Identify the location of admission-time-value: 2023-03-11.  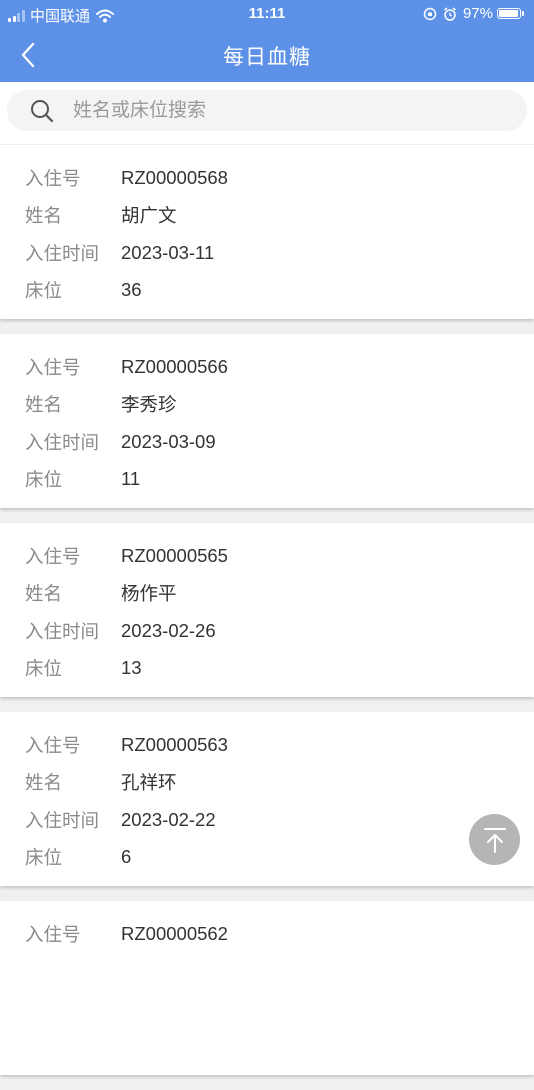
(168, 252).